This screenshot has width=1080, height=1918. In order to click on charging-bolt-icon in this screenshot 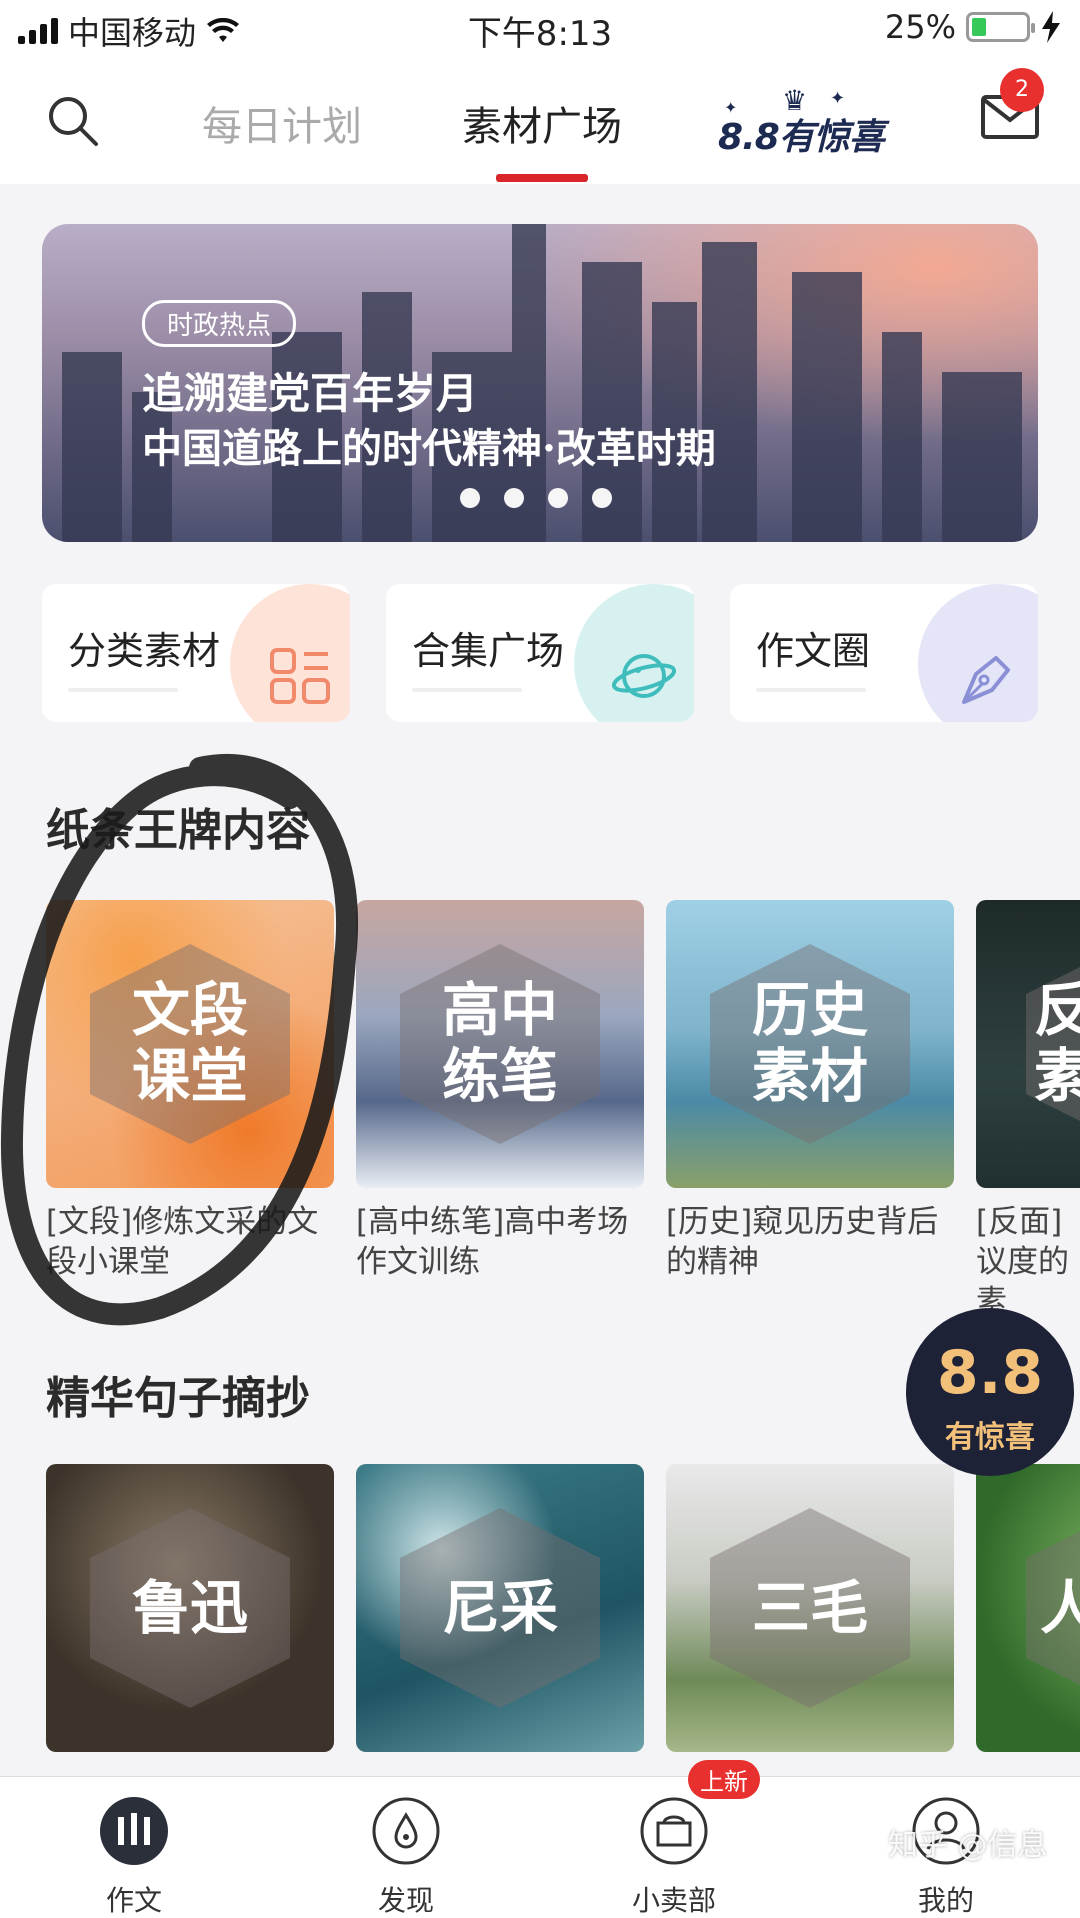, I will do `click(1051, 27)`.